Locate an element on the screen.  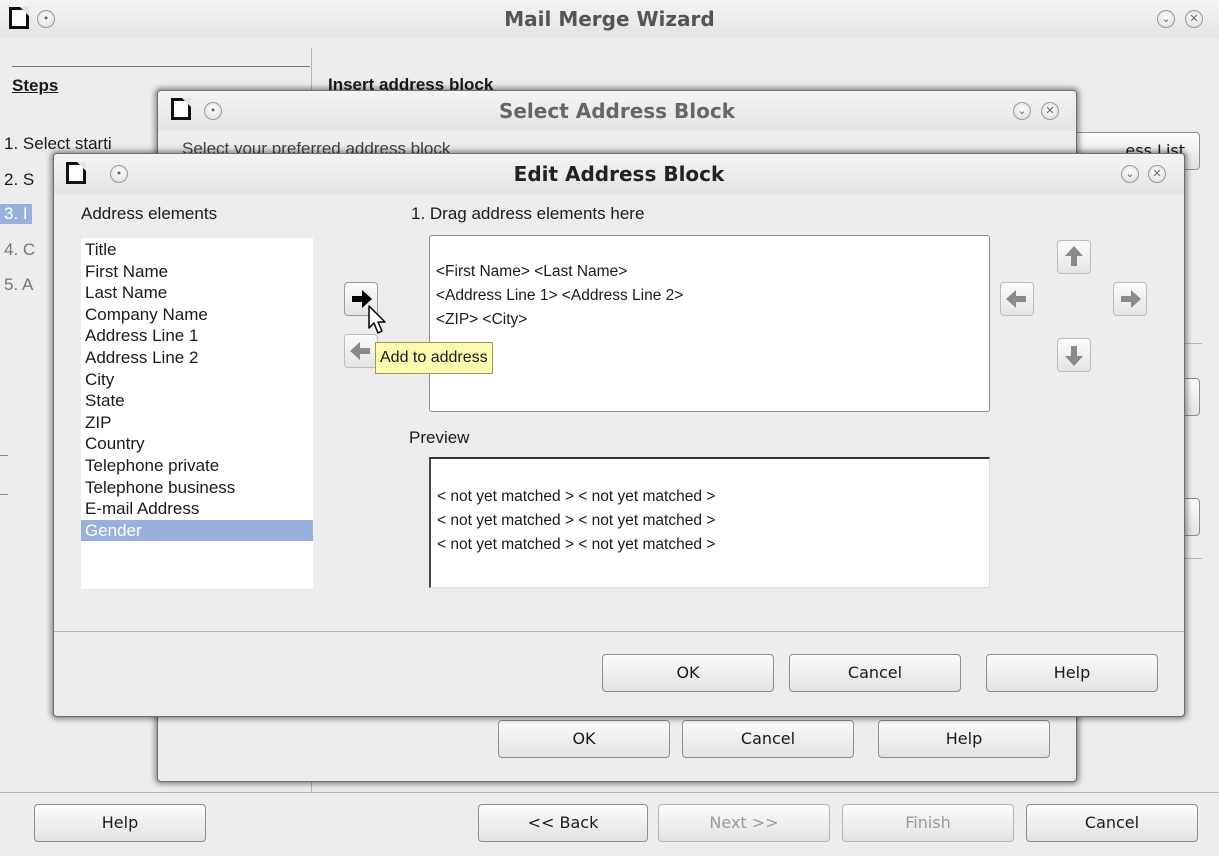
address-element-item: Telephone private is located at coordinates (197, 466).